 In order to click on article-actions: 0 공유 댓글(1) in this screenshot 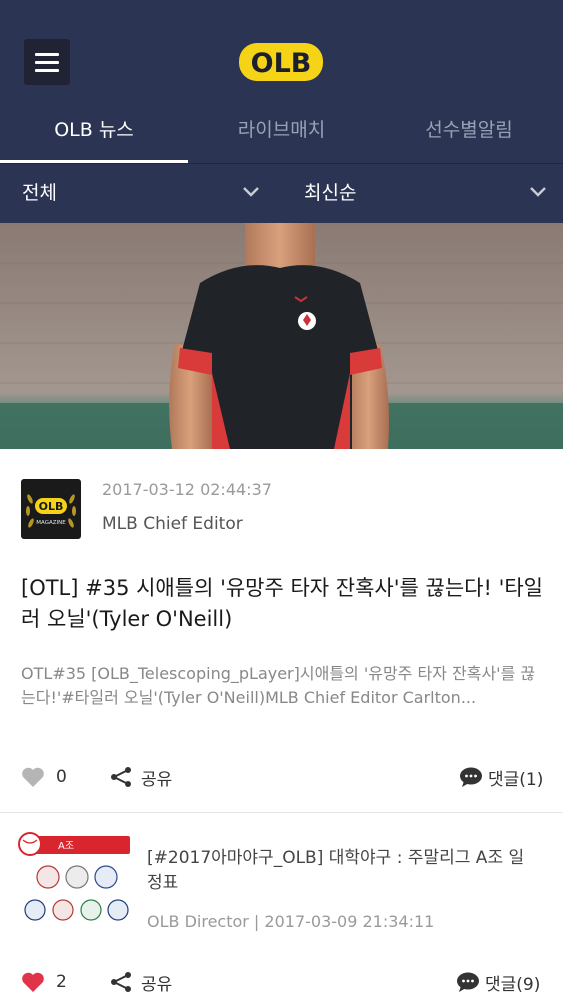, I will do `click(281, 777)`.